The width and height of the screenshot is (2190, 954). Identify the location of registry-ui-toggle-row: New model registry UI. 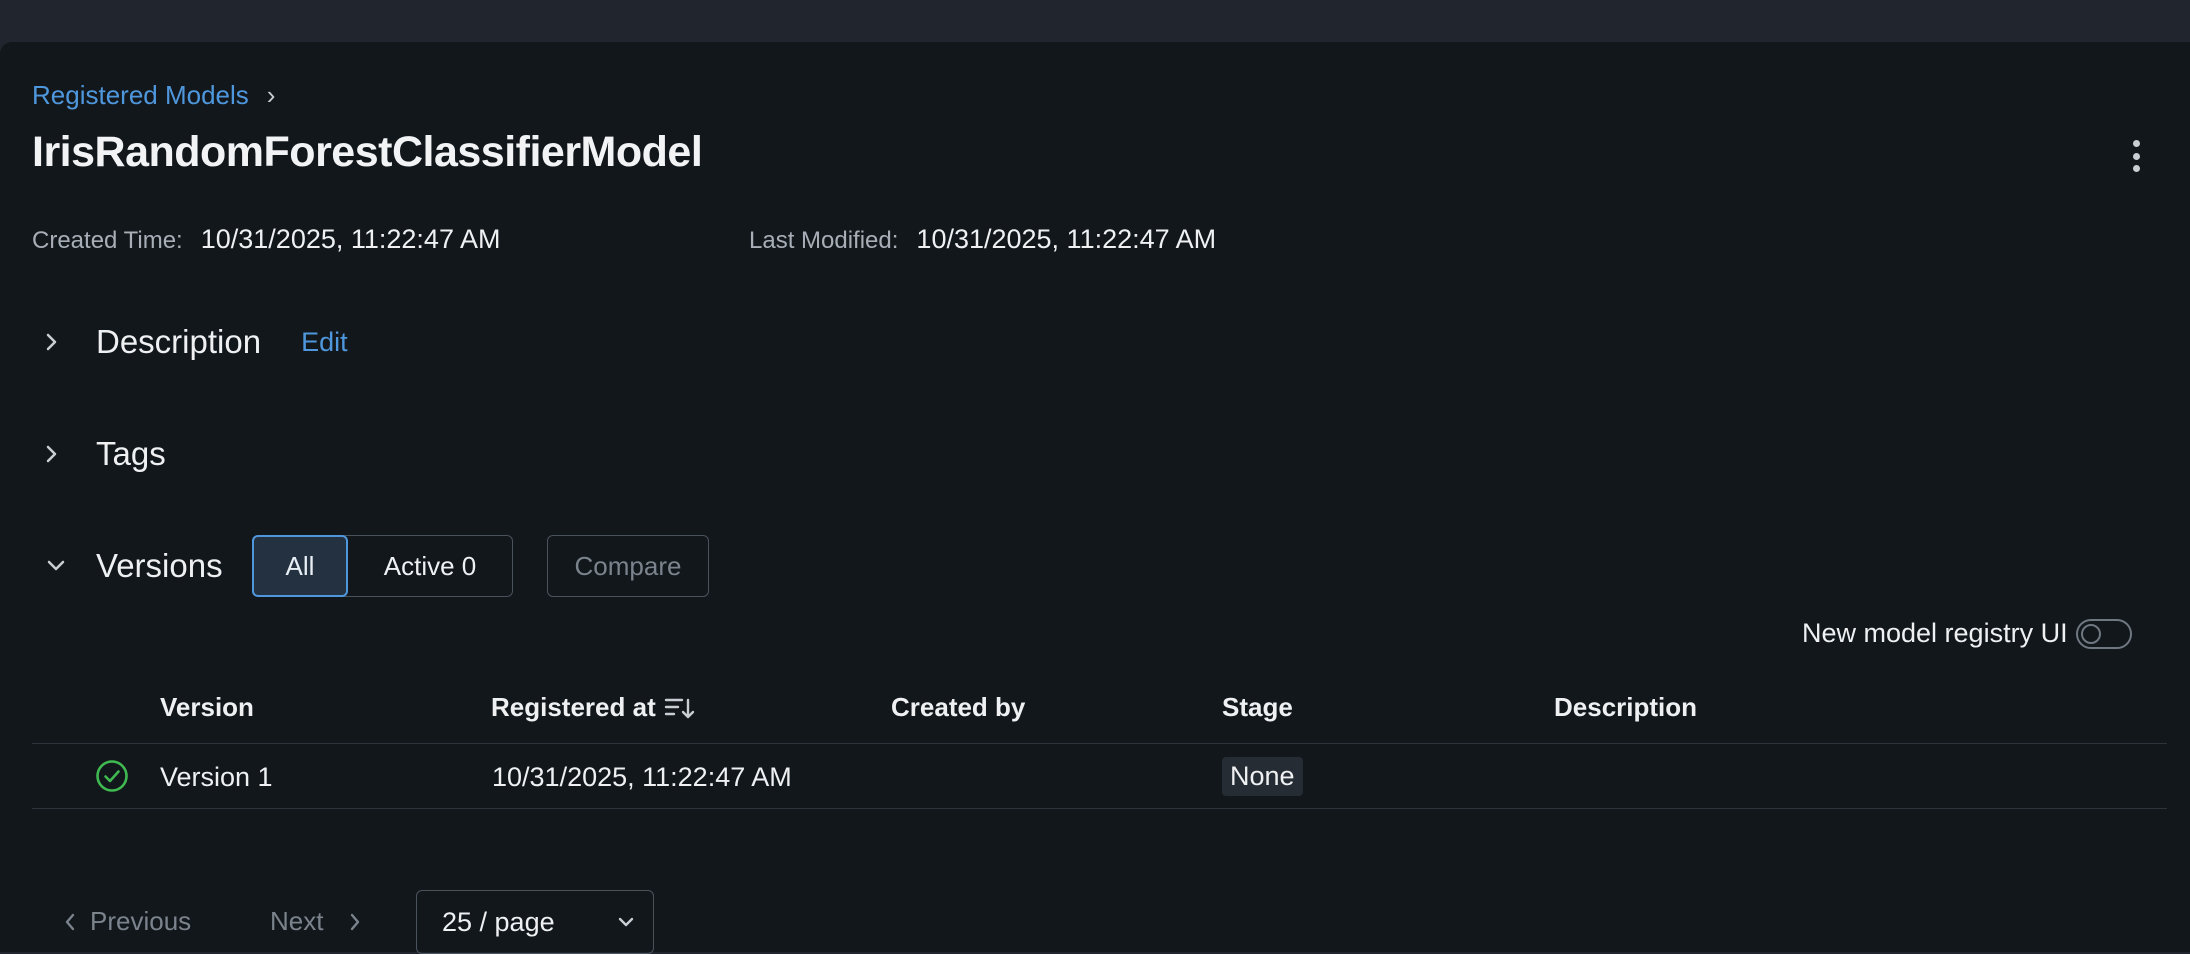
(1967, 633).